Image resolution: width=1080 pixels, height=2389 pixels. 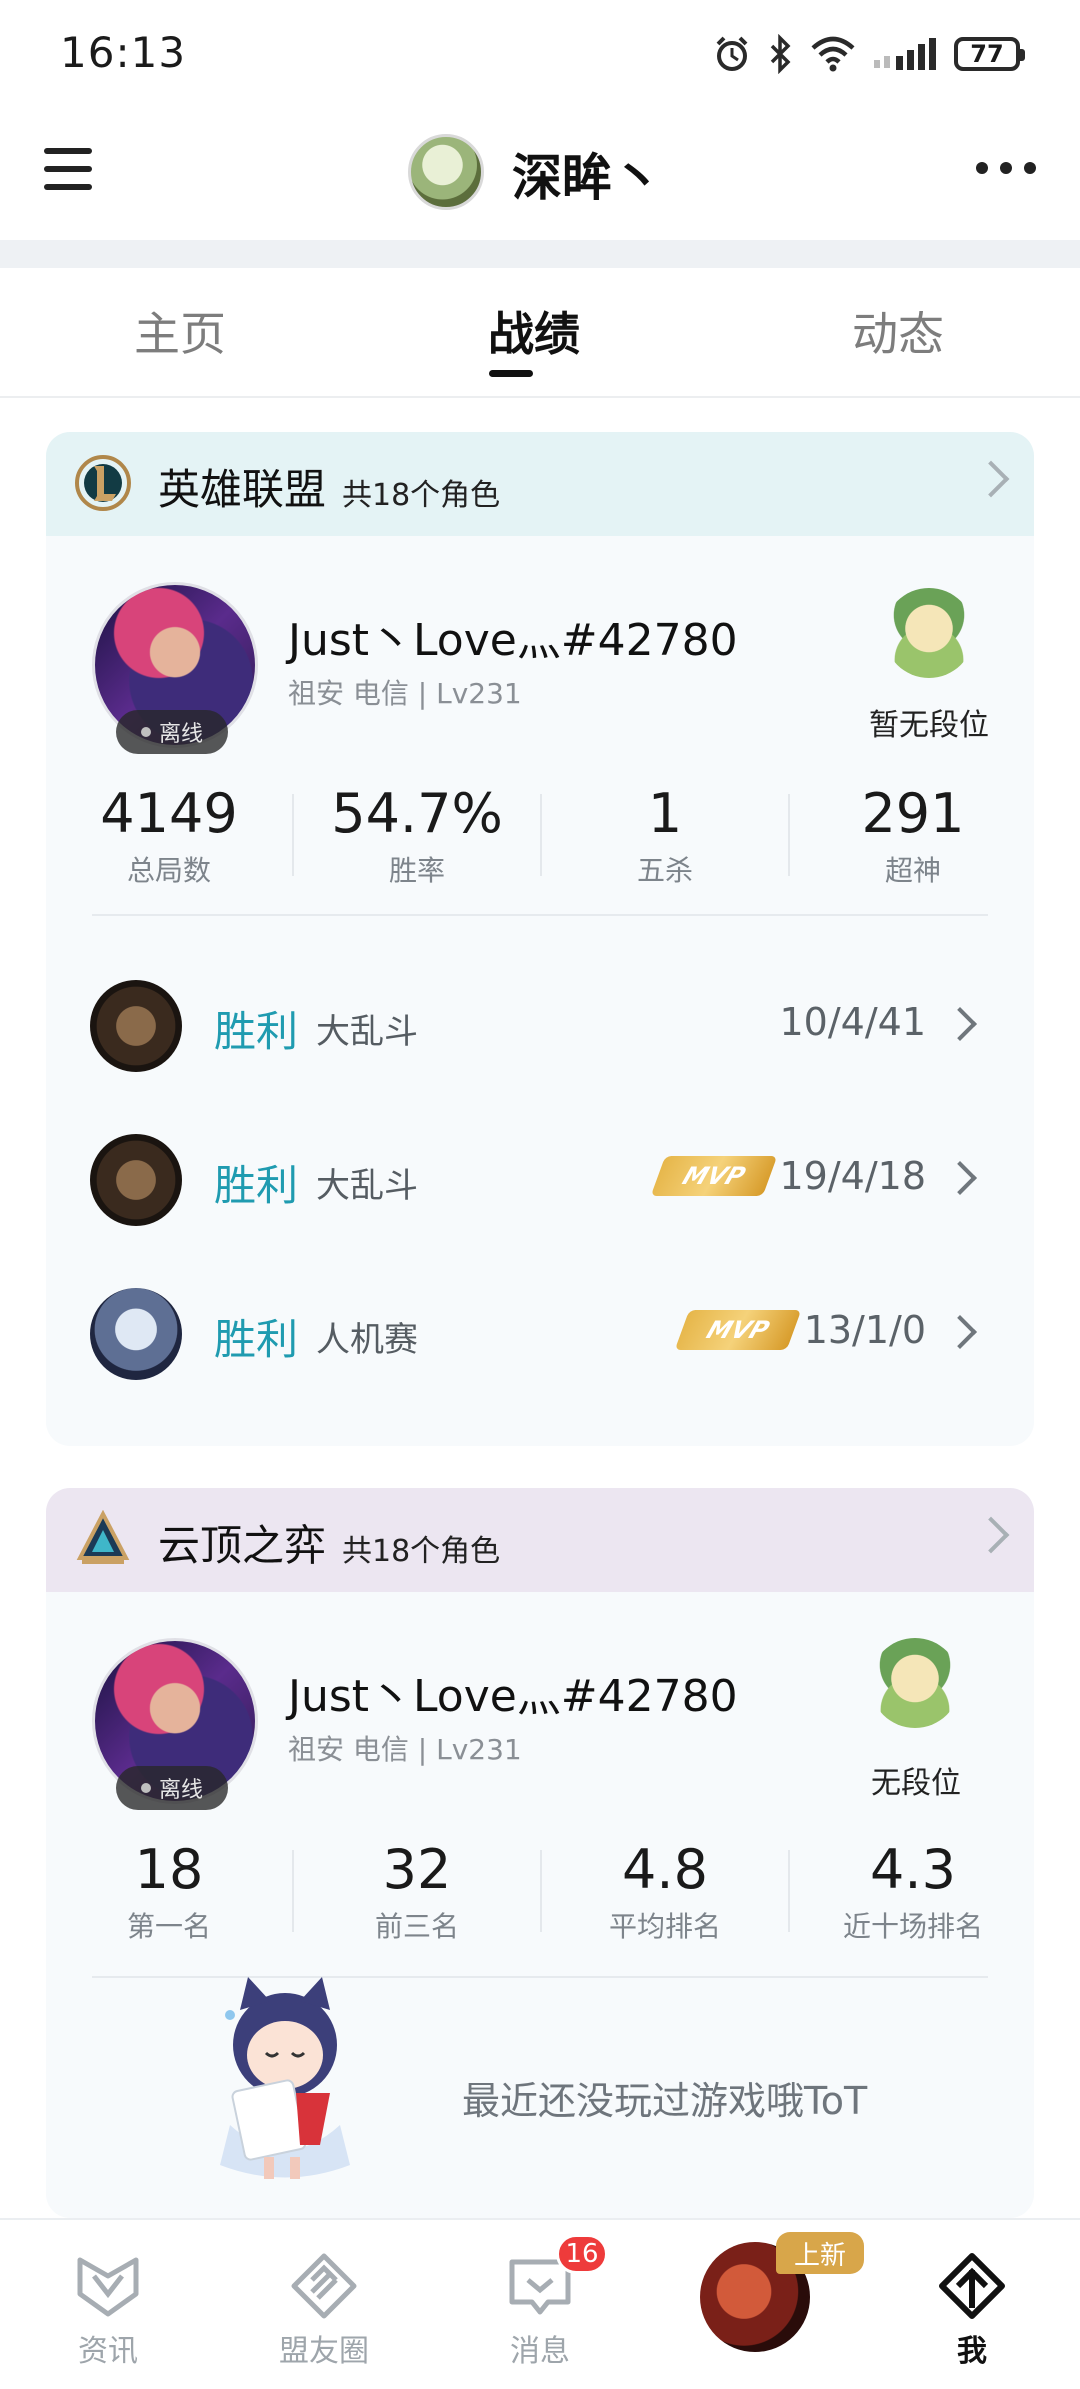 I want to click on more-icon, so click(x=1006, y=168).